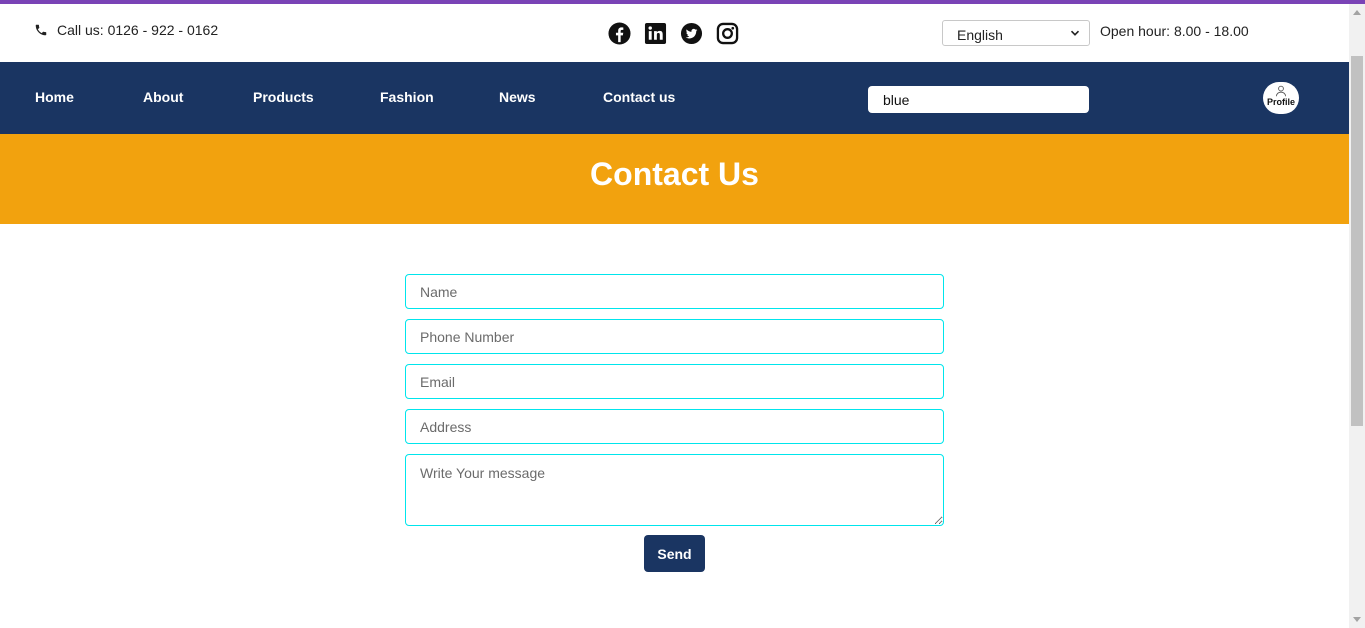 The height and width of the screenshot is (628, 1365). Describe the element at coordinates (674, 291) in the screenshot. I see `name-field` at that location.